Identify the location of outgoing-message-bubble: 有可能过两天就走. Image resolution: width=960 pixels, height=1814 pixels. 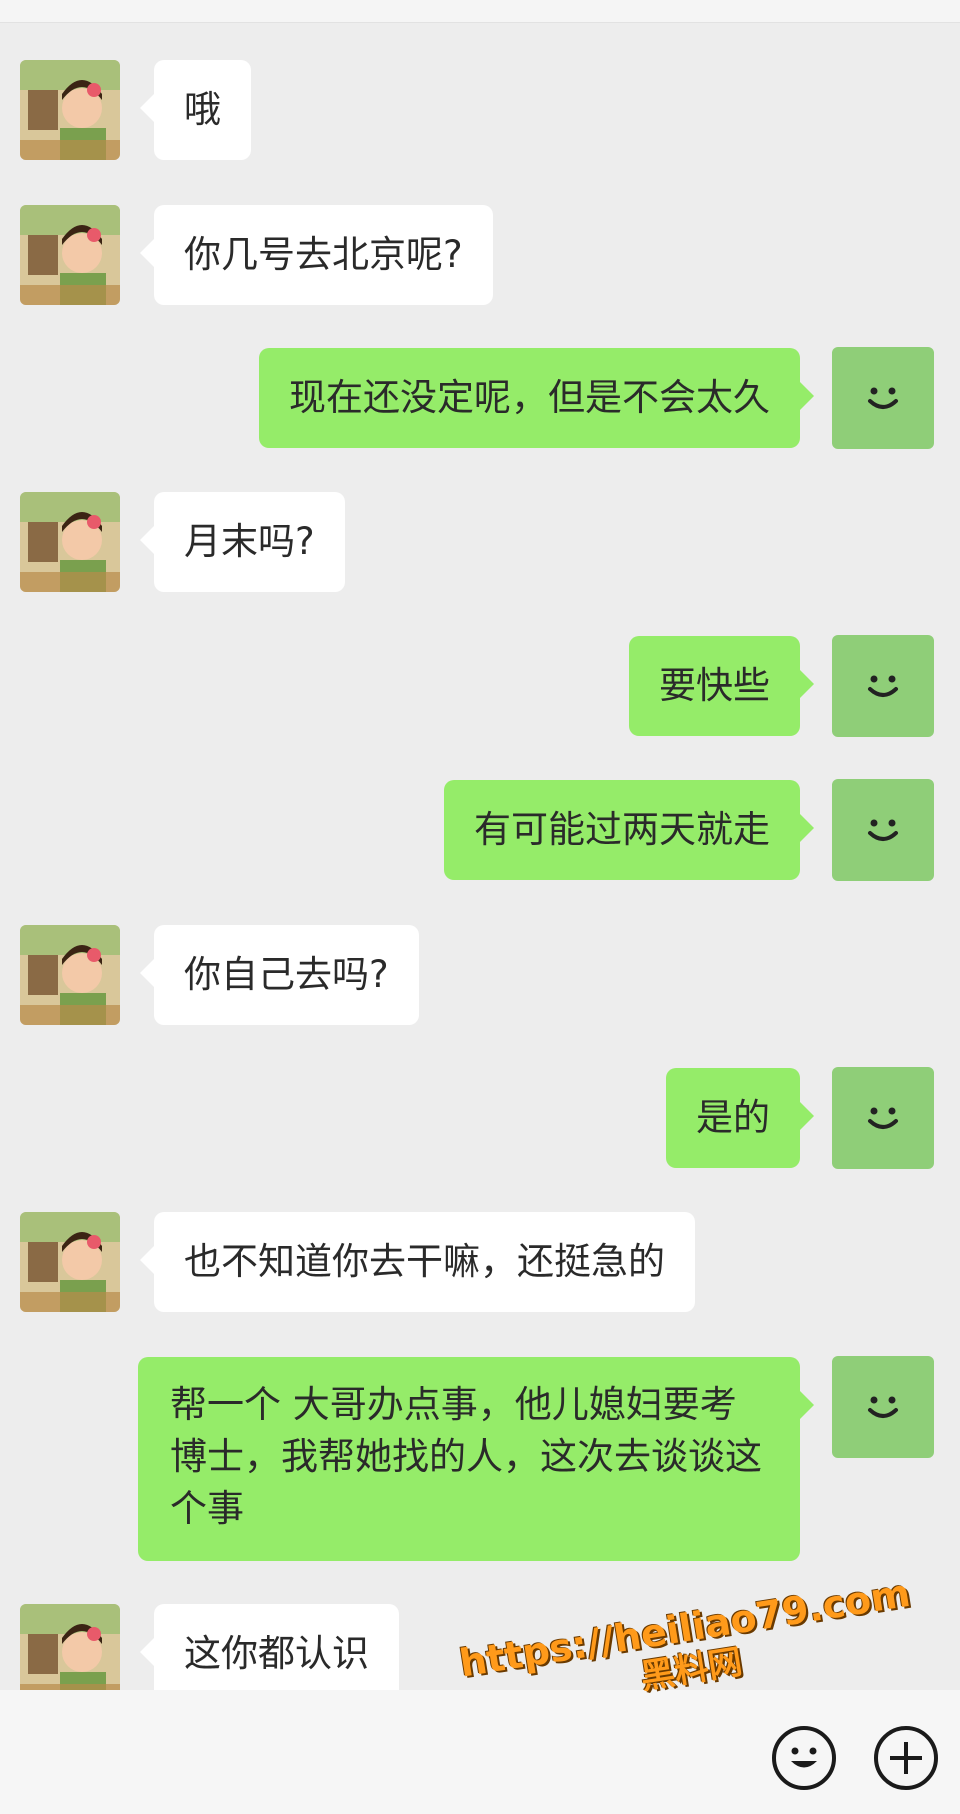
(629, 830).